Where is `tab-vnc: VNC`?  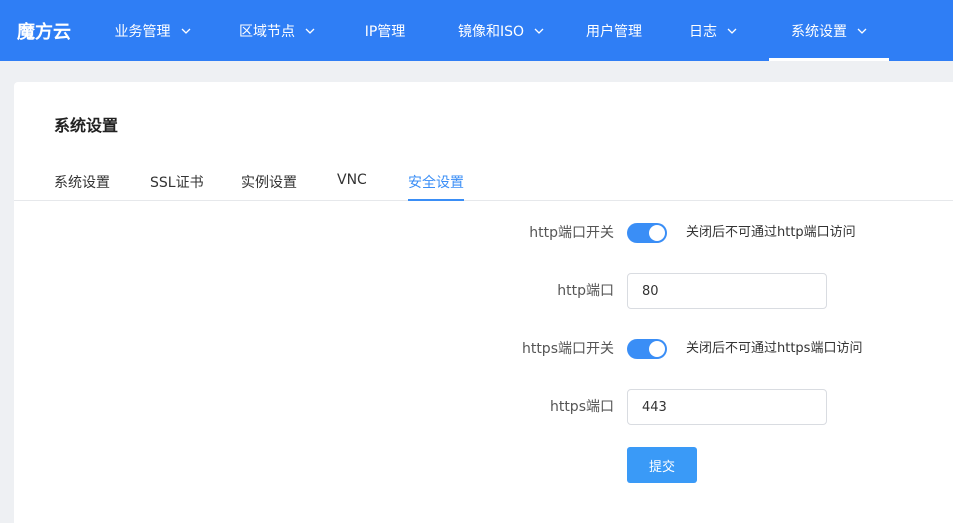 tab-vnc: VNC is located at coordinates (352, 186).